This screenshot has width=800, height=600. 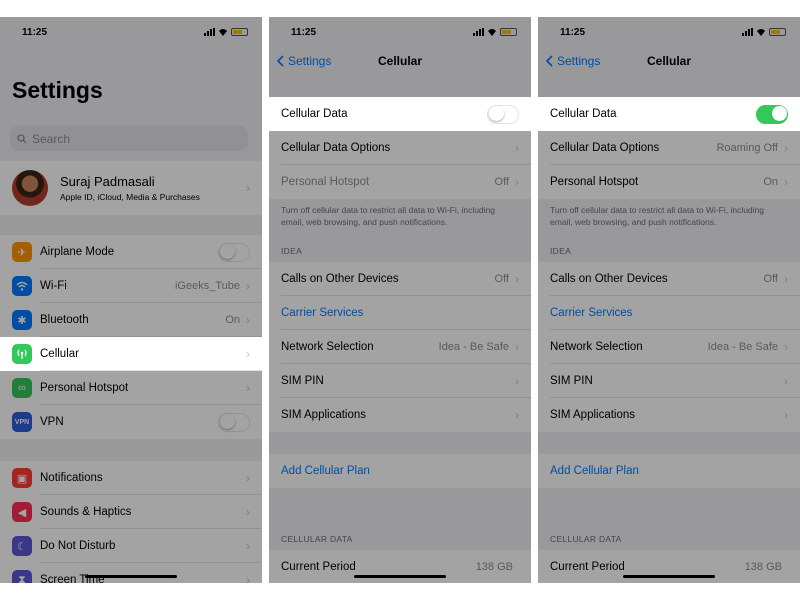 I want to click on calls-other-devices-value: Off, so click(x=501, y=279).